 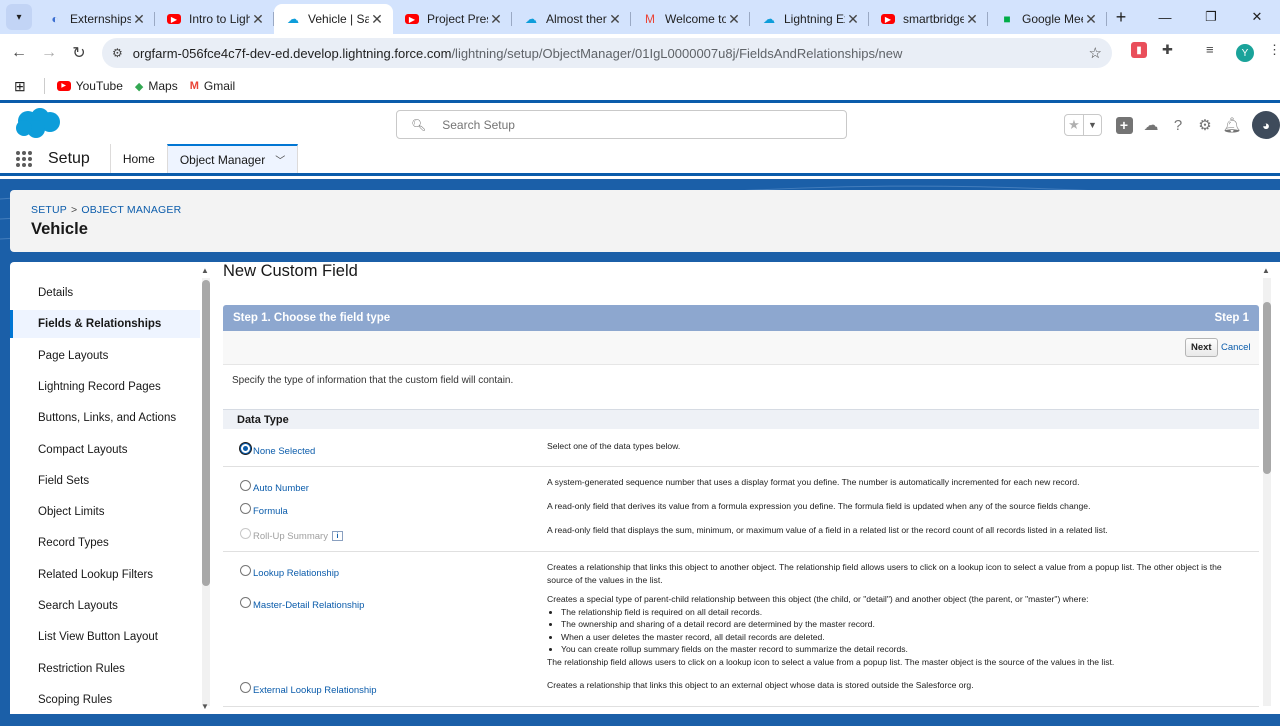 I want to click on radio-auto-number, so click(x=245, y=485).